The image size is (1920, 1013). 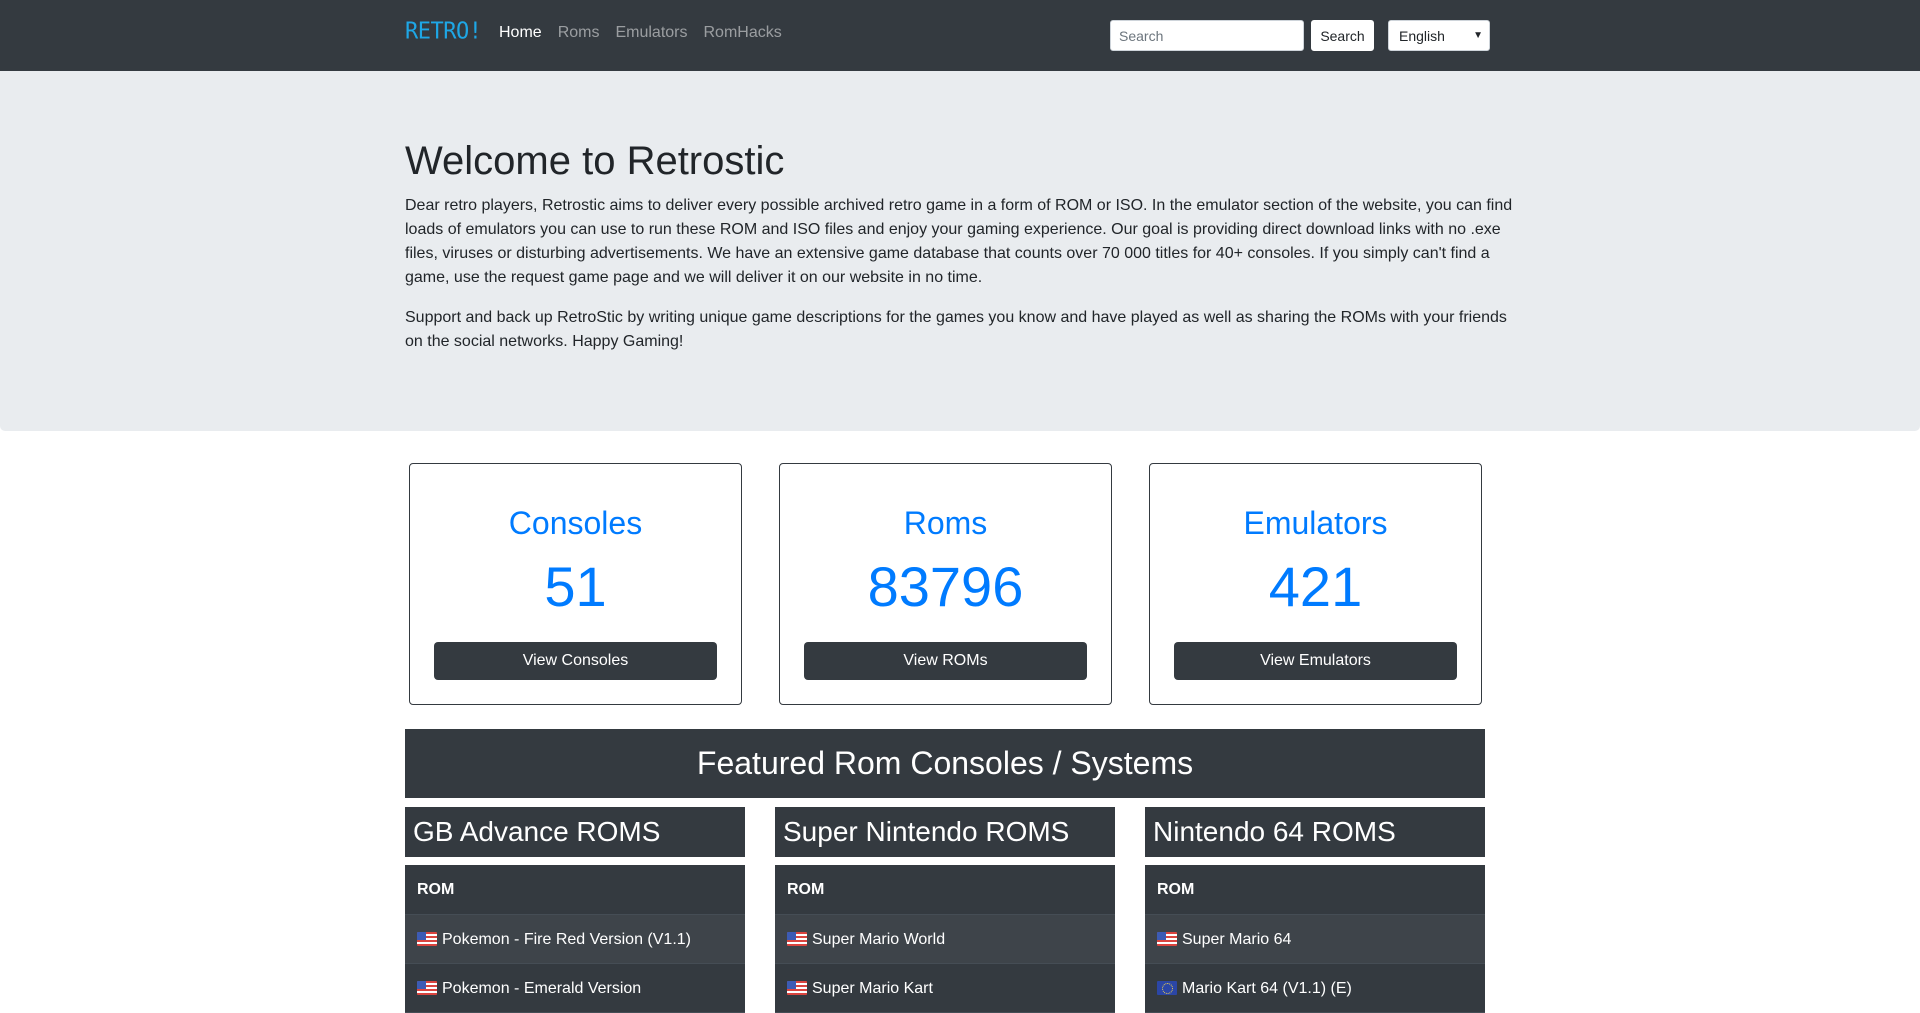 What do you see at coordinates (945, 763) in the screenshot?
I see `featured-heading: Featured Rom Consoles / Systems` at bounding box center [945, 763].